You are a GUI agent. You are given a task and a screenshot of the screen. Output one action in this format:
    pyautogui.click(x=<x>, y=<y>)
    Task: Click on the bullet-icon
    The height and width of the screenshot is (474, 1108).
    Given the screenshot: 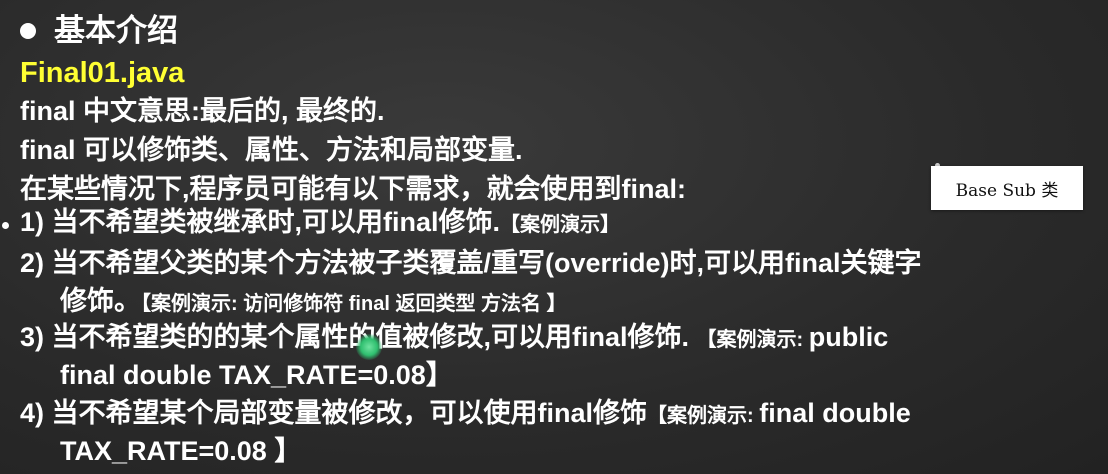 What is the action you would take?
    pyautogui.click(x=28, y=31)
    